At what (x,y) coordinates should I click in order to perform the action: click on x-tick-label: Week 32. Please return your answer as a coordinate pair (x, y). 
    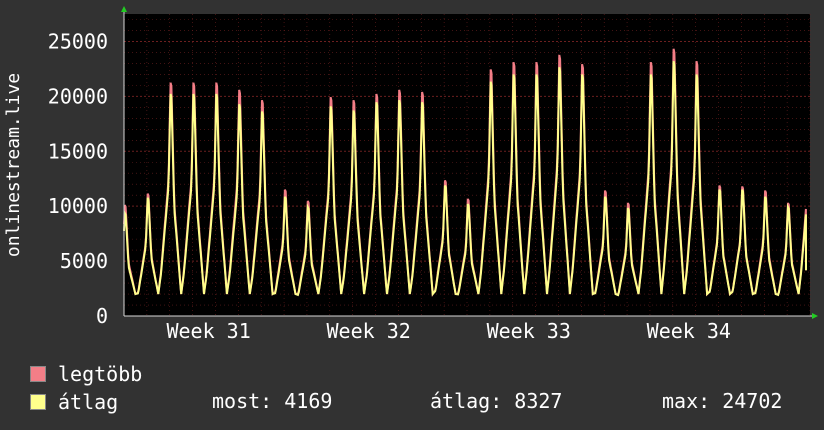
    Looking at the image, I should click on (369, 331).